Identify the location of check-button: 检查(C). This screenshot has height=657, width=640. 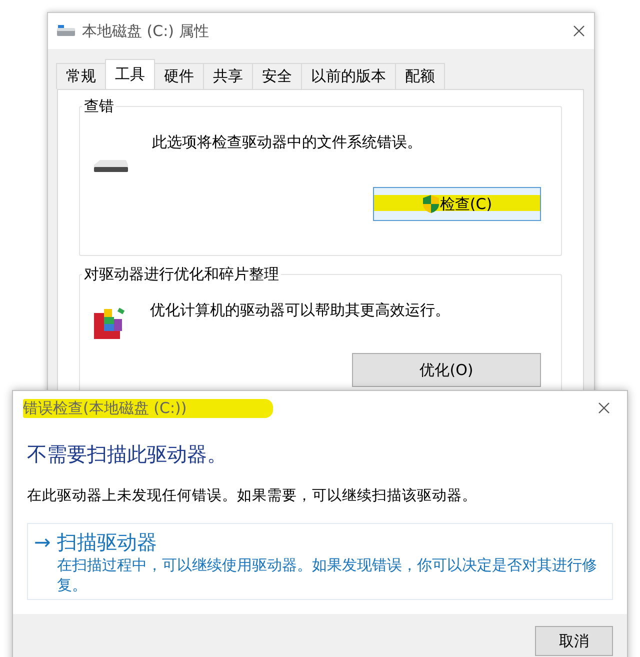
(457, 204).